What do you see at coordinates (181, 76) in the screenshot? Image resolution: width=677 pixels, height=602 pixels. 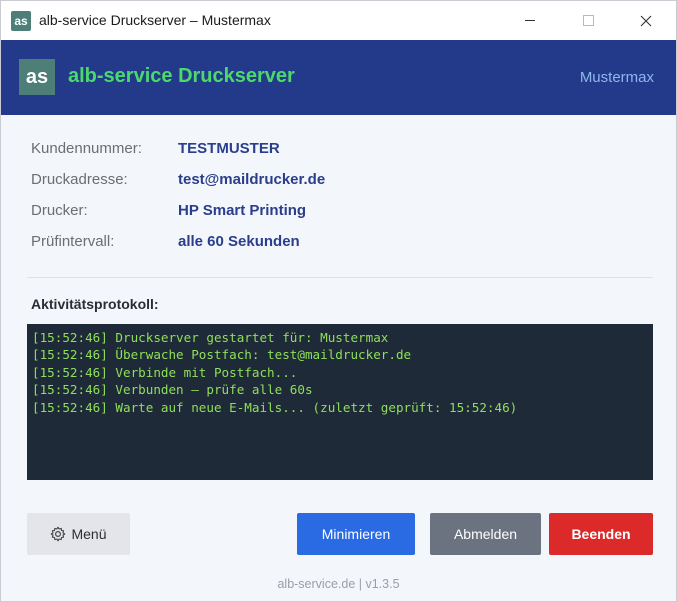 I see `app-title: alb-service Druckserver` at bounding box center [181, 76].